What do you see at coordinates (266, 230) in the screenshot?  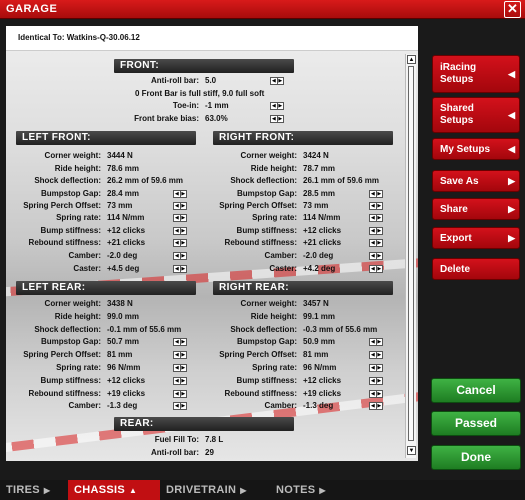 I see `rf-label: Bump stiffness:` at bounding box center [266, 230].